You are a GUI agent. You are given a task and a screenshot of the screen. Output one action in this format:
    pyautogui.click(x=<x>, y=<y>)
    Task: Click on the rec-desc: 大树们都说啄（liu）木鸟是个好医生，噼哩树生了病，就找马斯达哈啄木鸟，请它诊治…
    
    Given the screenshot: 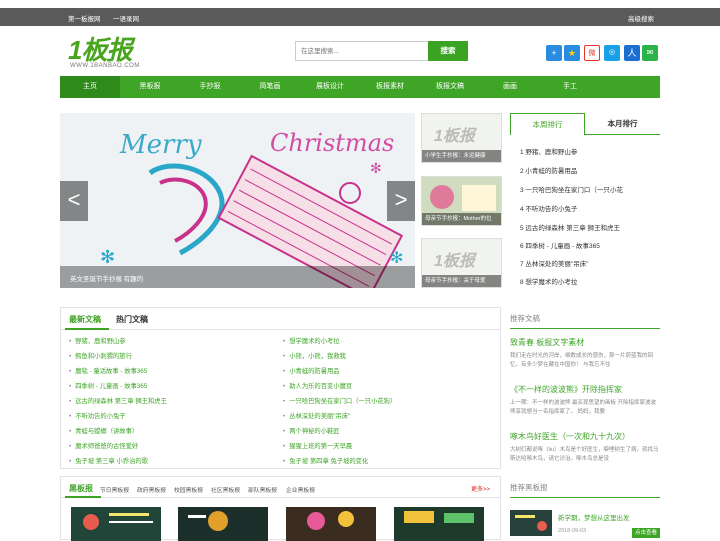 What is the action you would take?
    pyautogui.click(x=584, y=454)
    